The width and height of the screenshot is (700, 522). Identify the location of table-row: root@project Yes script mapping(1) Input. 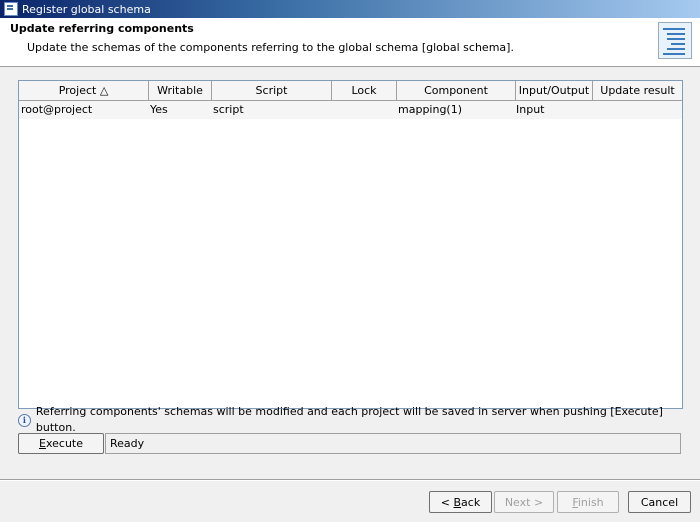
(350, 110).